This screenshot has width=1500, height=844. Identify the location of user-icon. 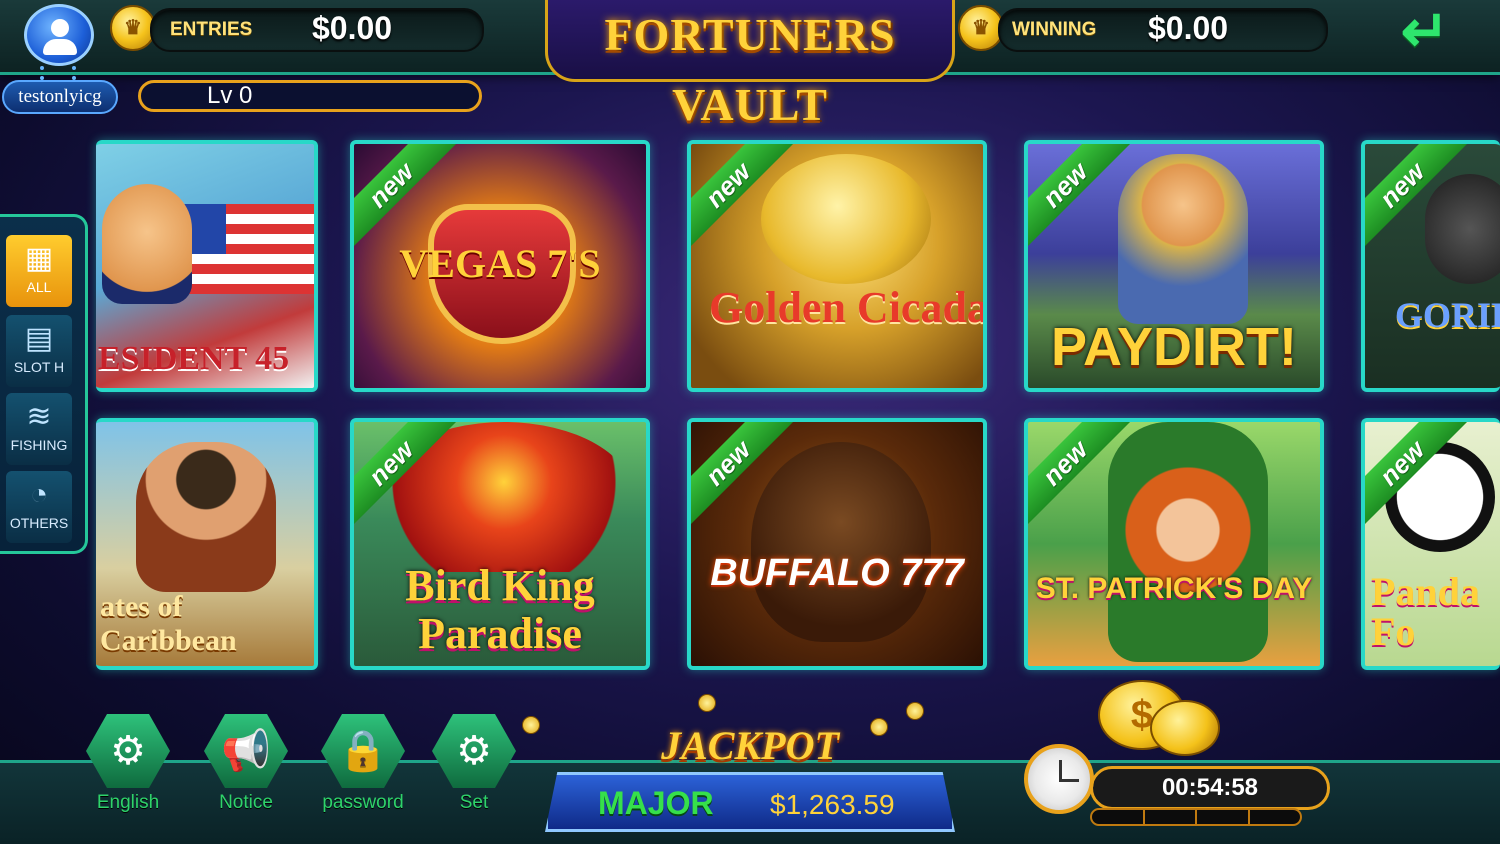
(60, 28).